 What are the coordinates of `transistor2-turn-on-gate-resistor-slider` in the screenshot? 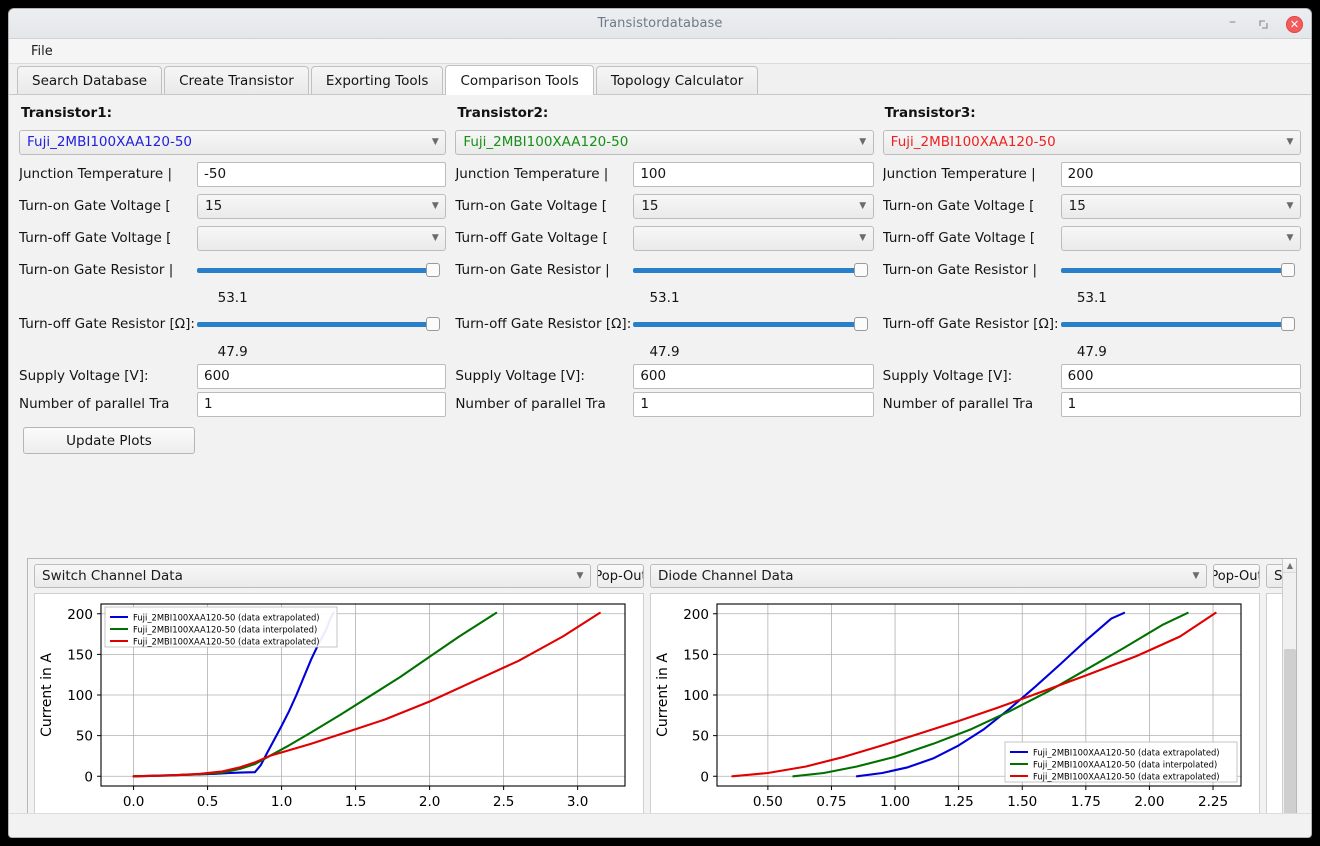 It's located at (750, 270).